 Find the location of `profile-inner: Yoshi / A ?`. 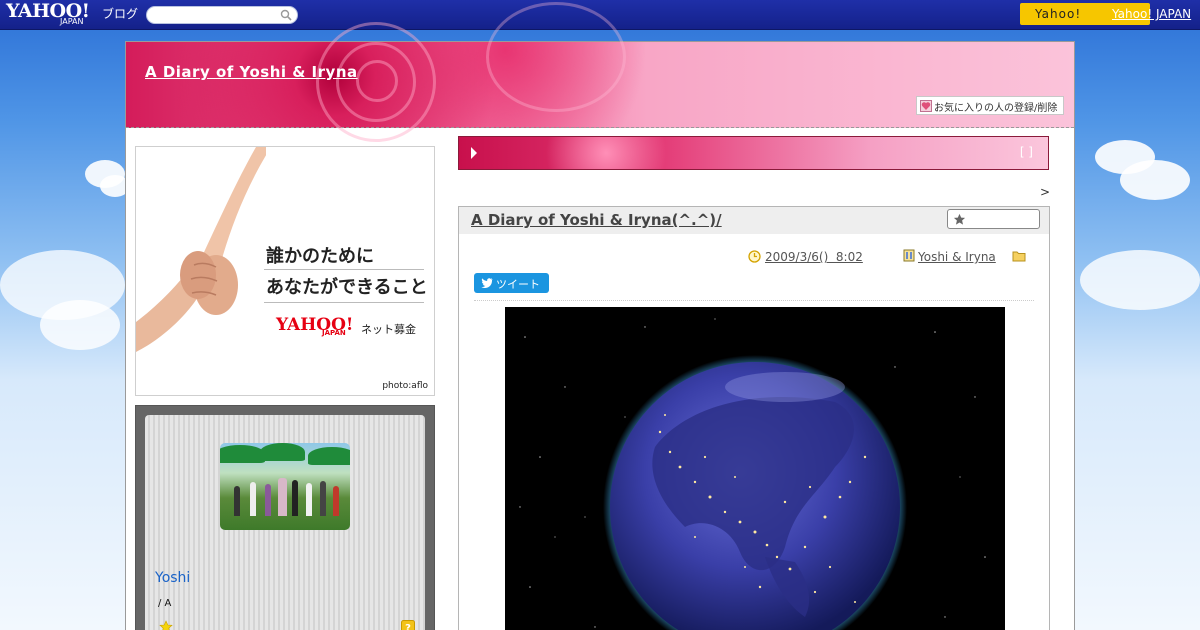

profile-inner: Yoshi / A ? is located at coordinates (285, 522).